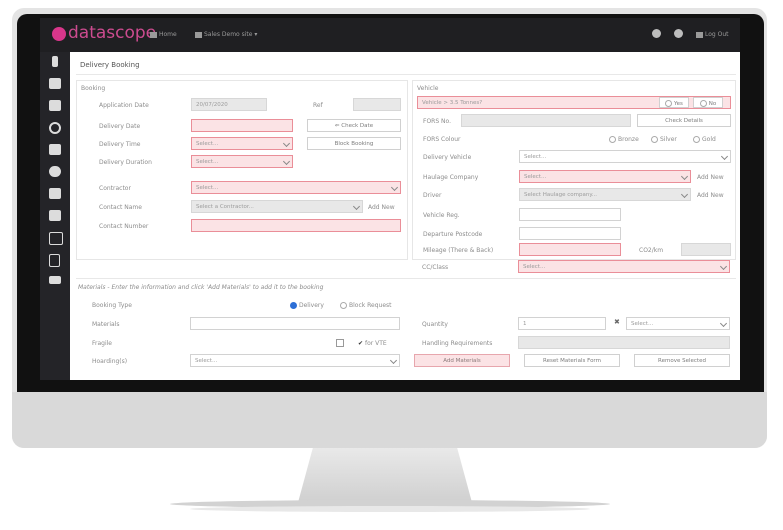 This screenshot has width=783, height=530. I want to click on block-option-label: Block Request, so click(370, 305).